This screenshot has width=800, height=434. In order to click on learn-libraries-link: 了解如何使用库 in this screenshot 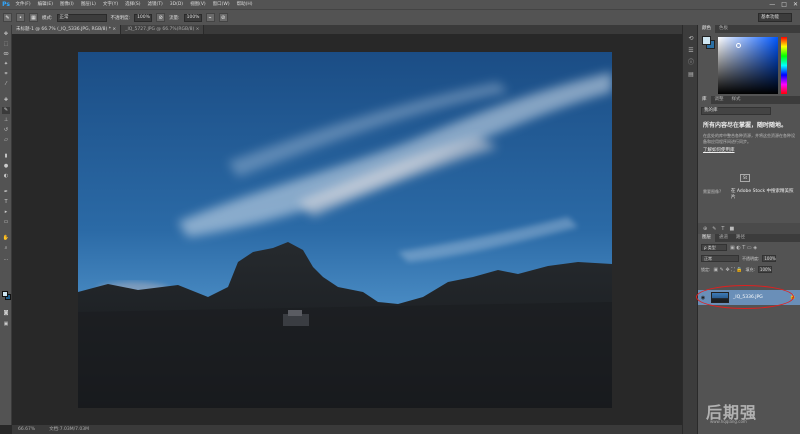, I will do `click(749, 148)`.